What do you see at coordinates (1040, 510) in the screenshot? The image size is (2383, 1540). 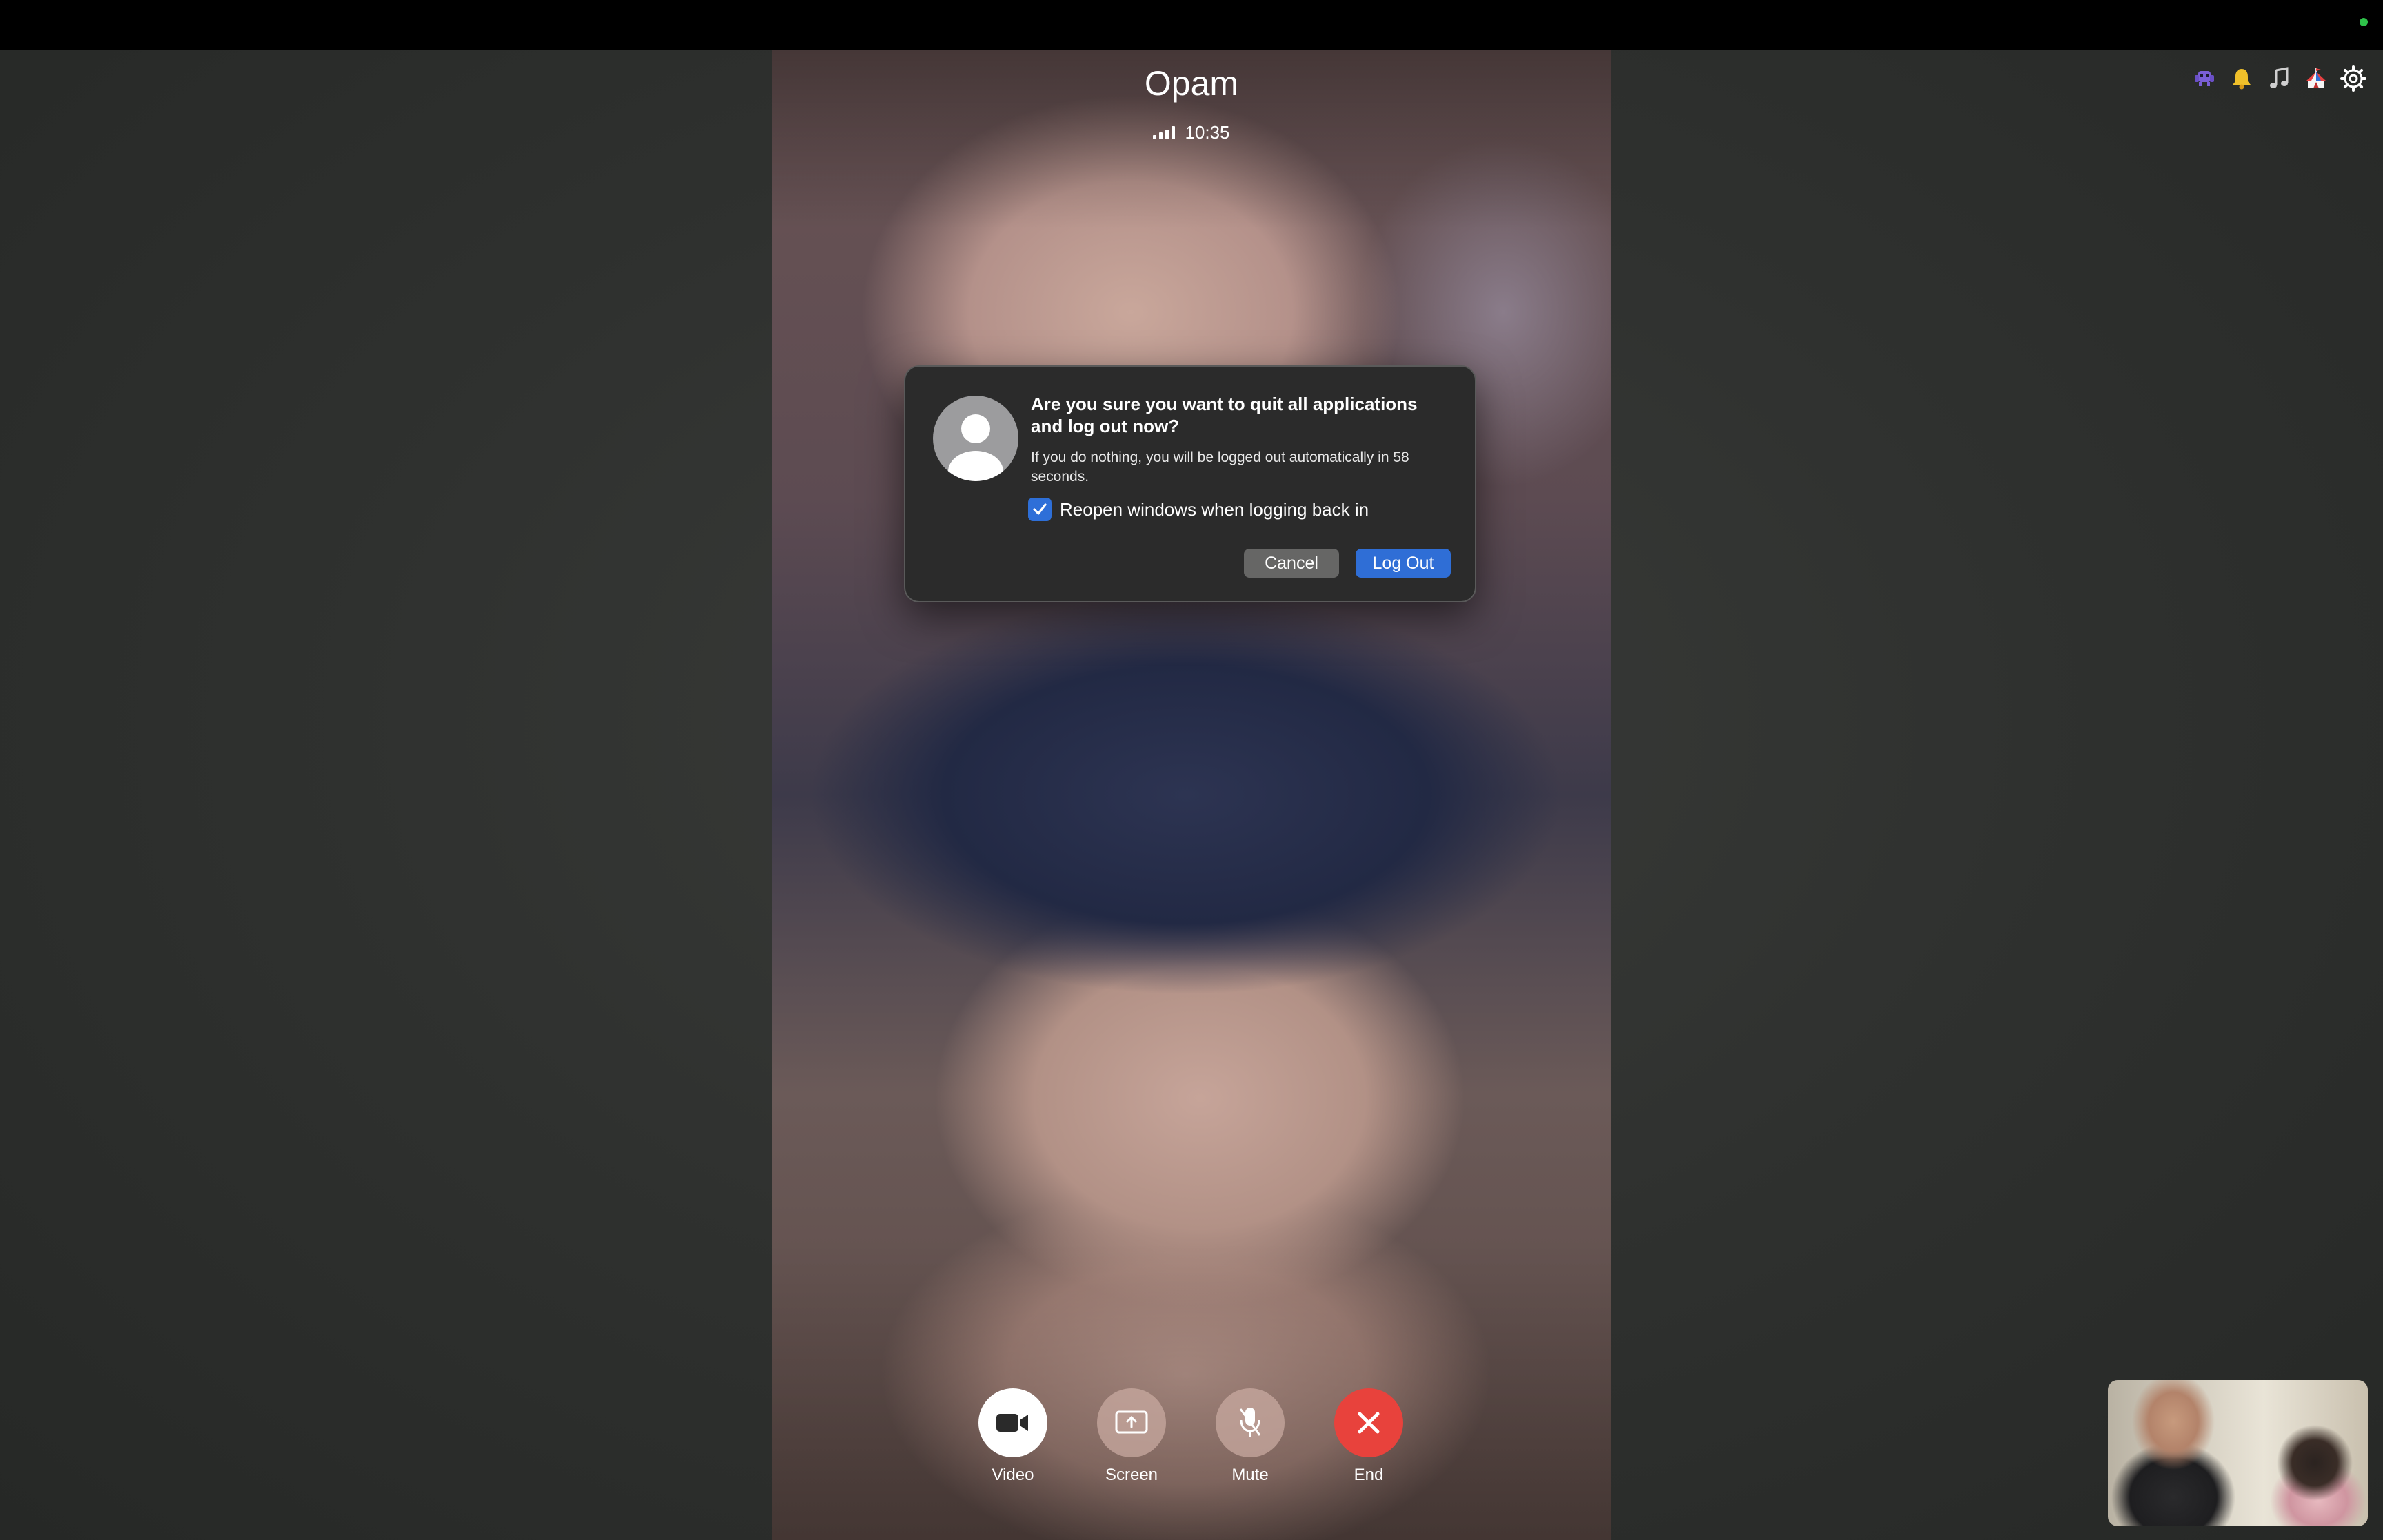 I see `checkbox-checked-icon` at bounding box center [1040, 510].